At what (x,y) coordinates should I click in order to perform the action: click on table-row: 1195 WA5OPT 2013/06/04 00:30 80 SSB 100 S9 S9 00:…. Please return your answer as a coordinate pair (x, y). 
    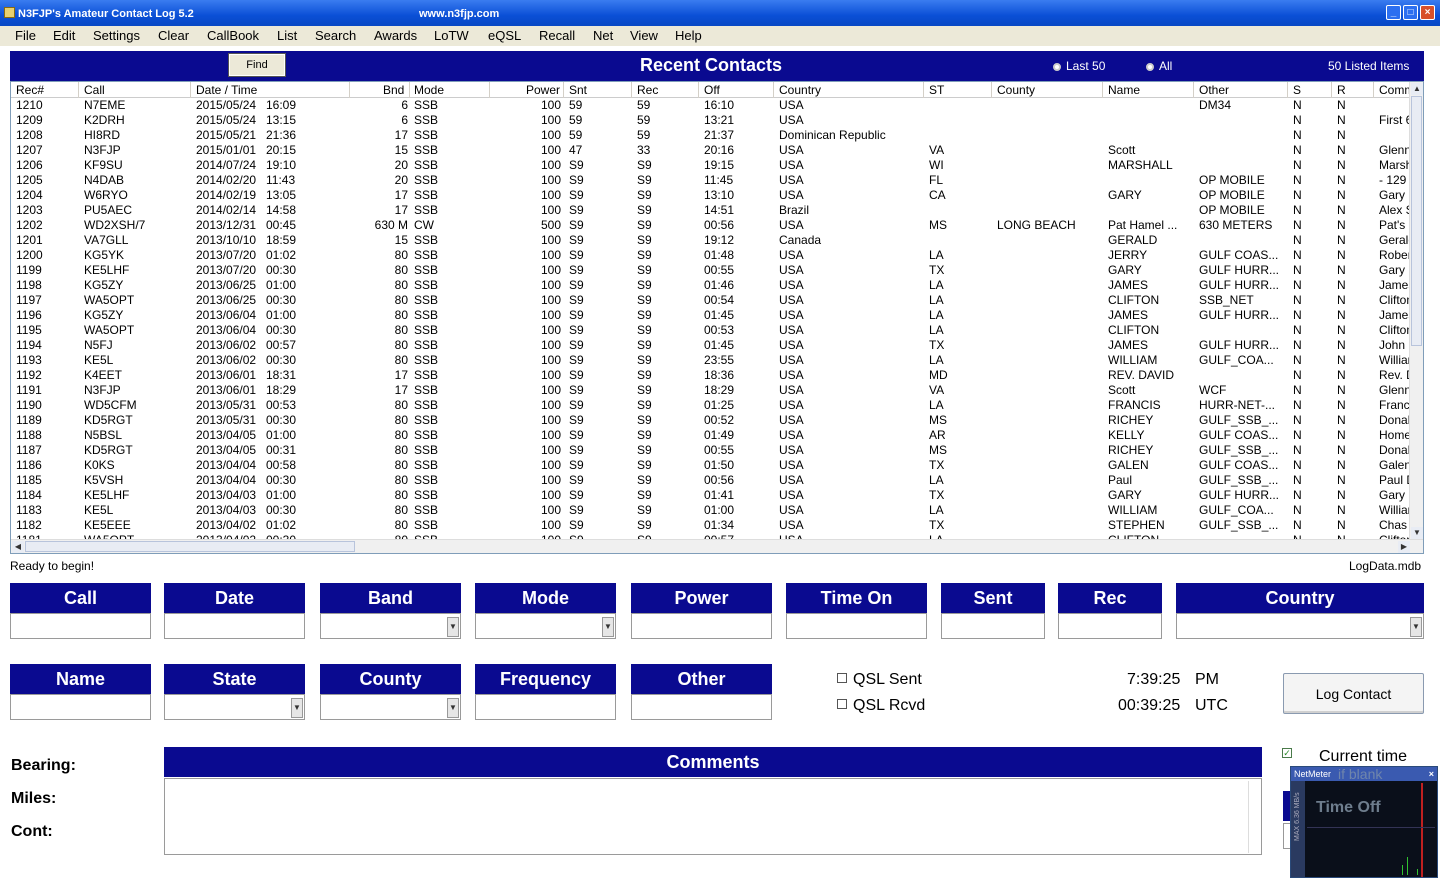
    Looking at the image, I should click on (712, 330).